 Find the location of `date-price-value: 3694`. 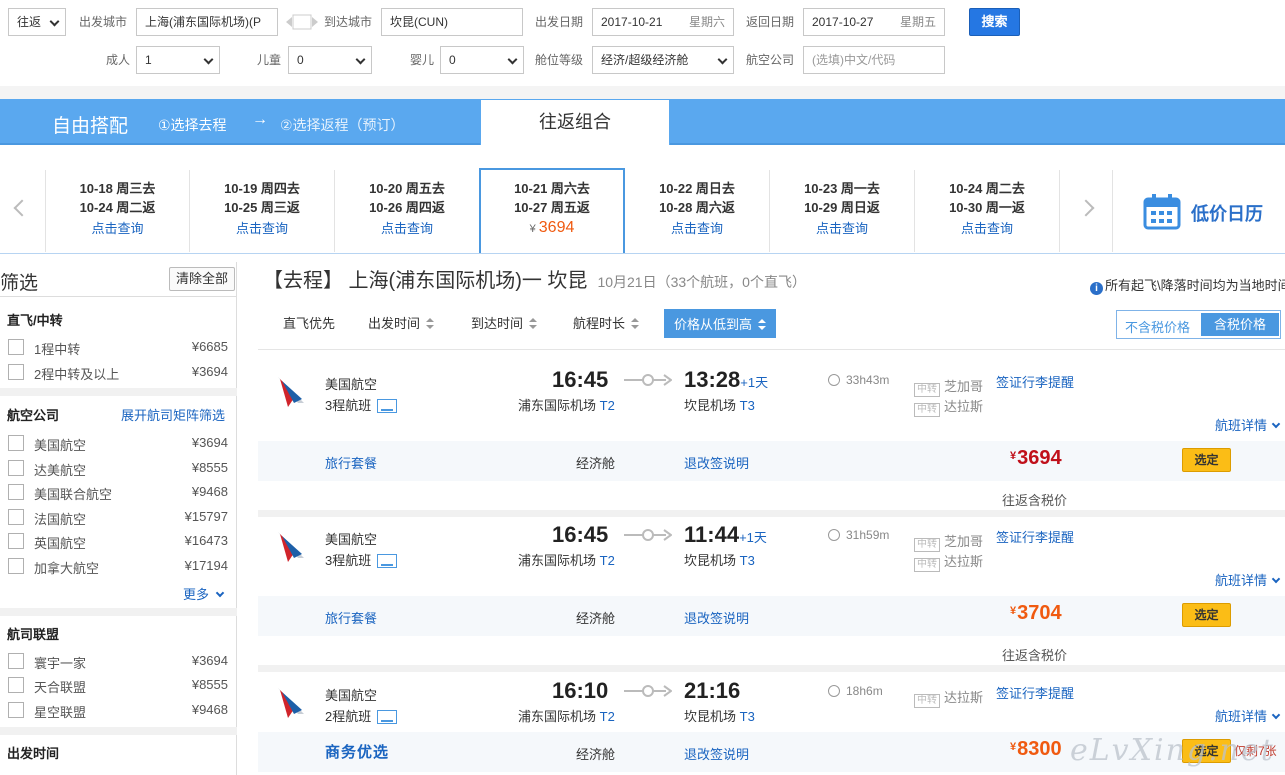

date-price-value: 3694 is located at coordinates (556, 227).